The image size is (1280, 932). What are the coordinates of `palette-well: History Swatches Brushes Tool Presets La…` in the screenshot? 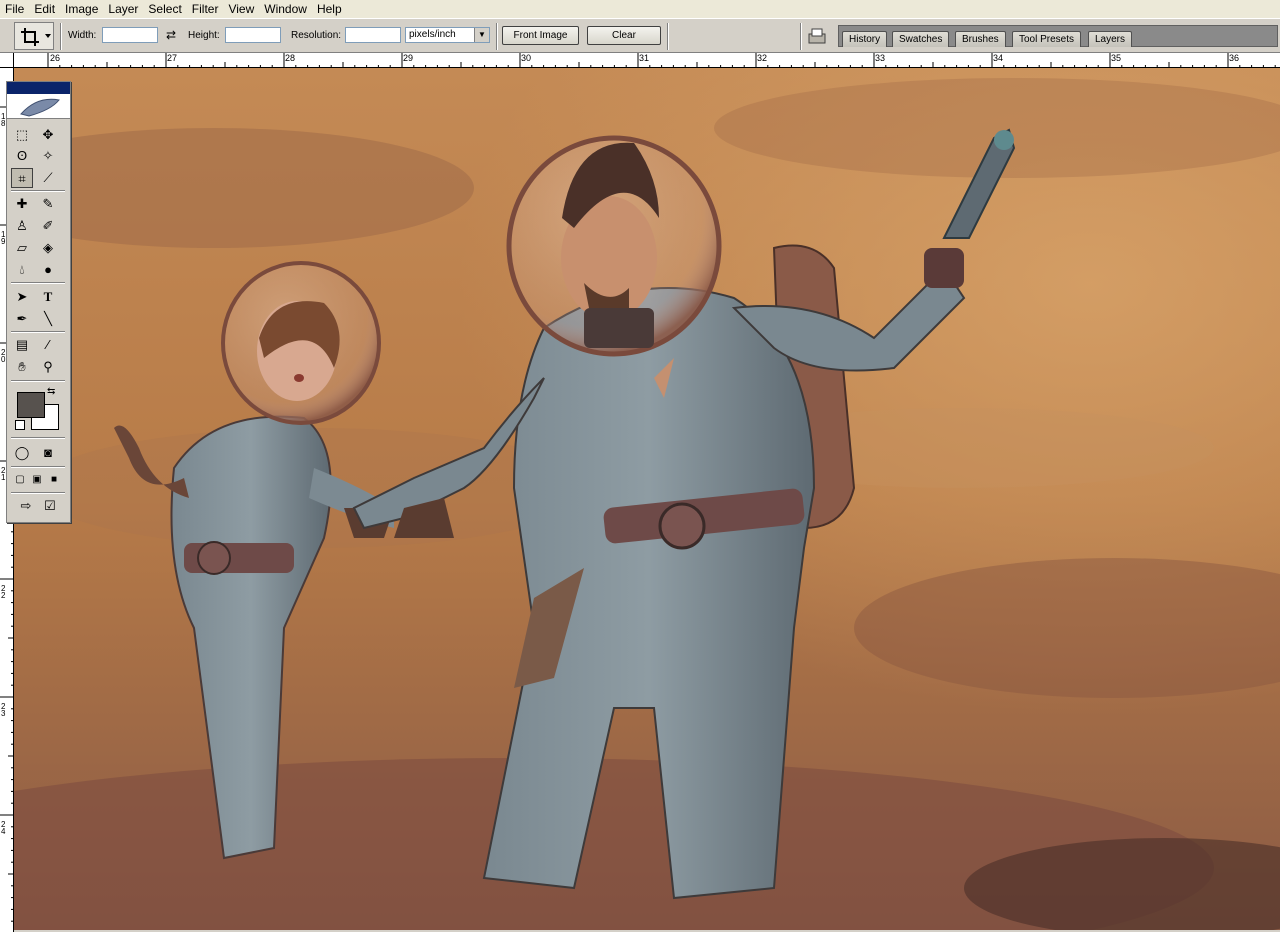 It's located at (1058, 36).